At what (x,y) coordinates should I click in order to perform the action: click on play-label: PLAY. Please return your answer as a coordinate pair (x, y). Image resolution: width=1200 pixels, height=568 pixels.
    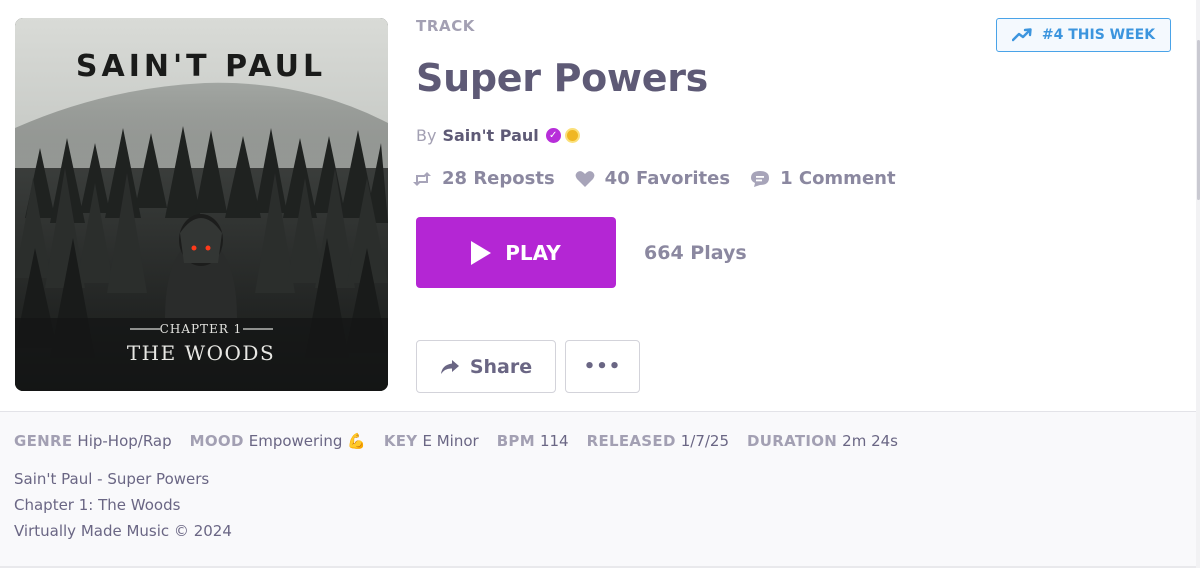
    Looking at the image, I should click on (533, 252).